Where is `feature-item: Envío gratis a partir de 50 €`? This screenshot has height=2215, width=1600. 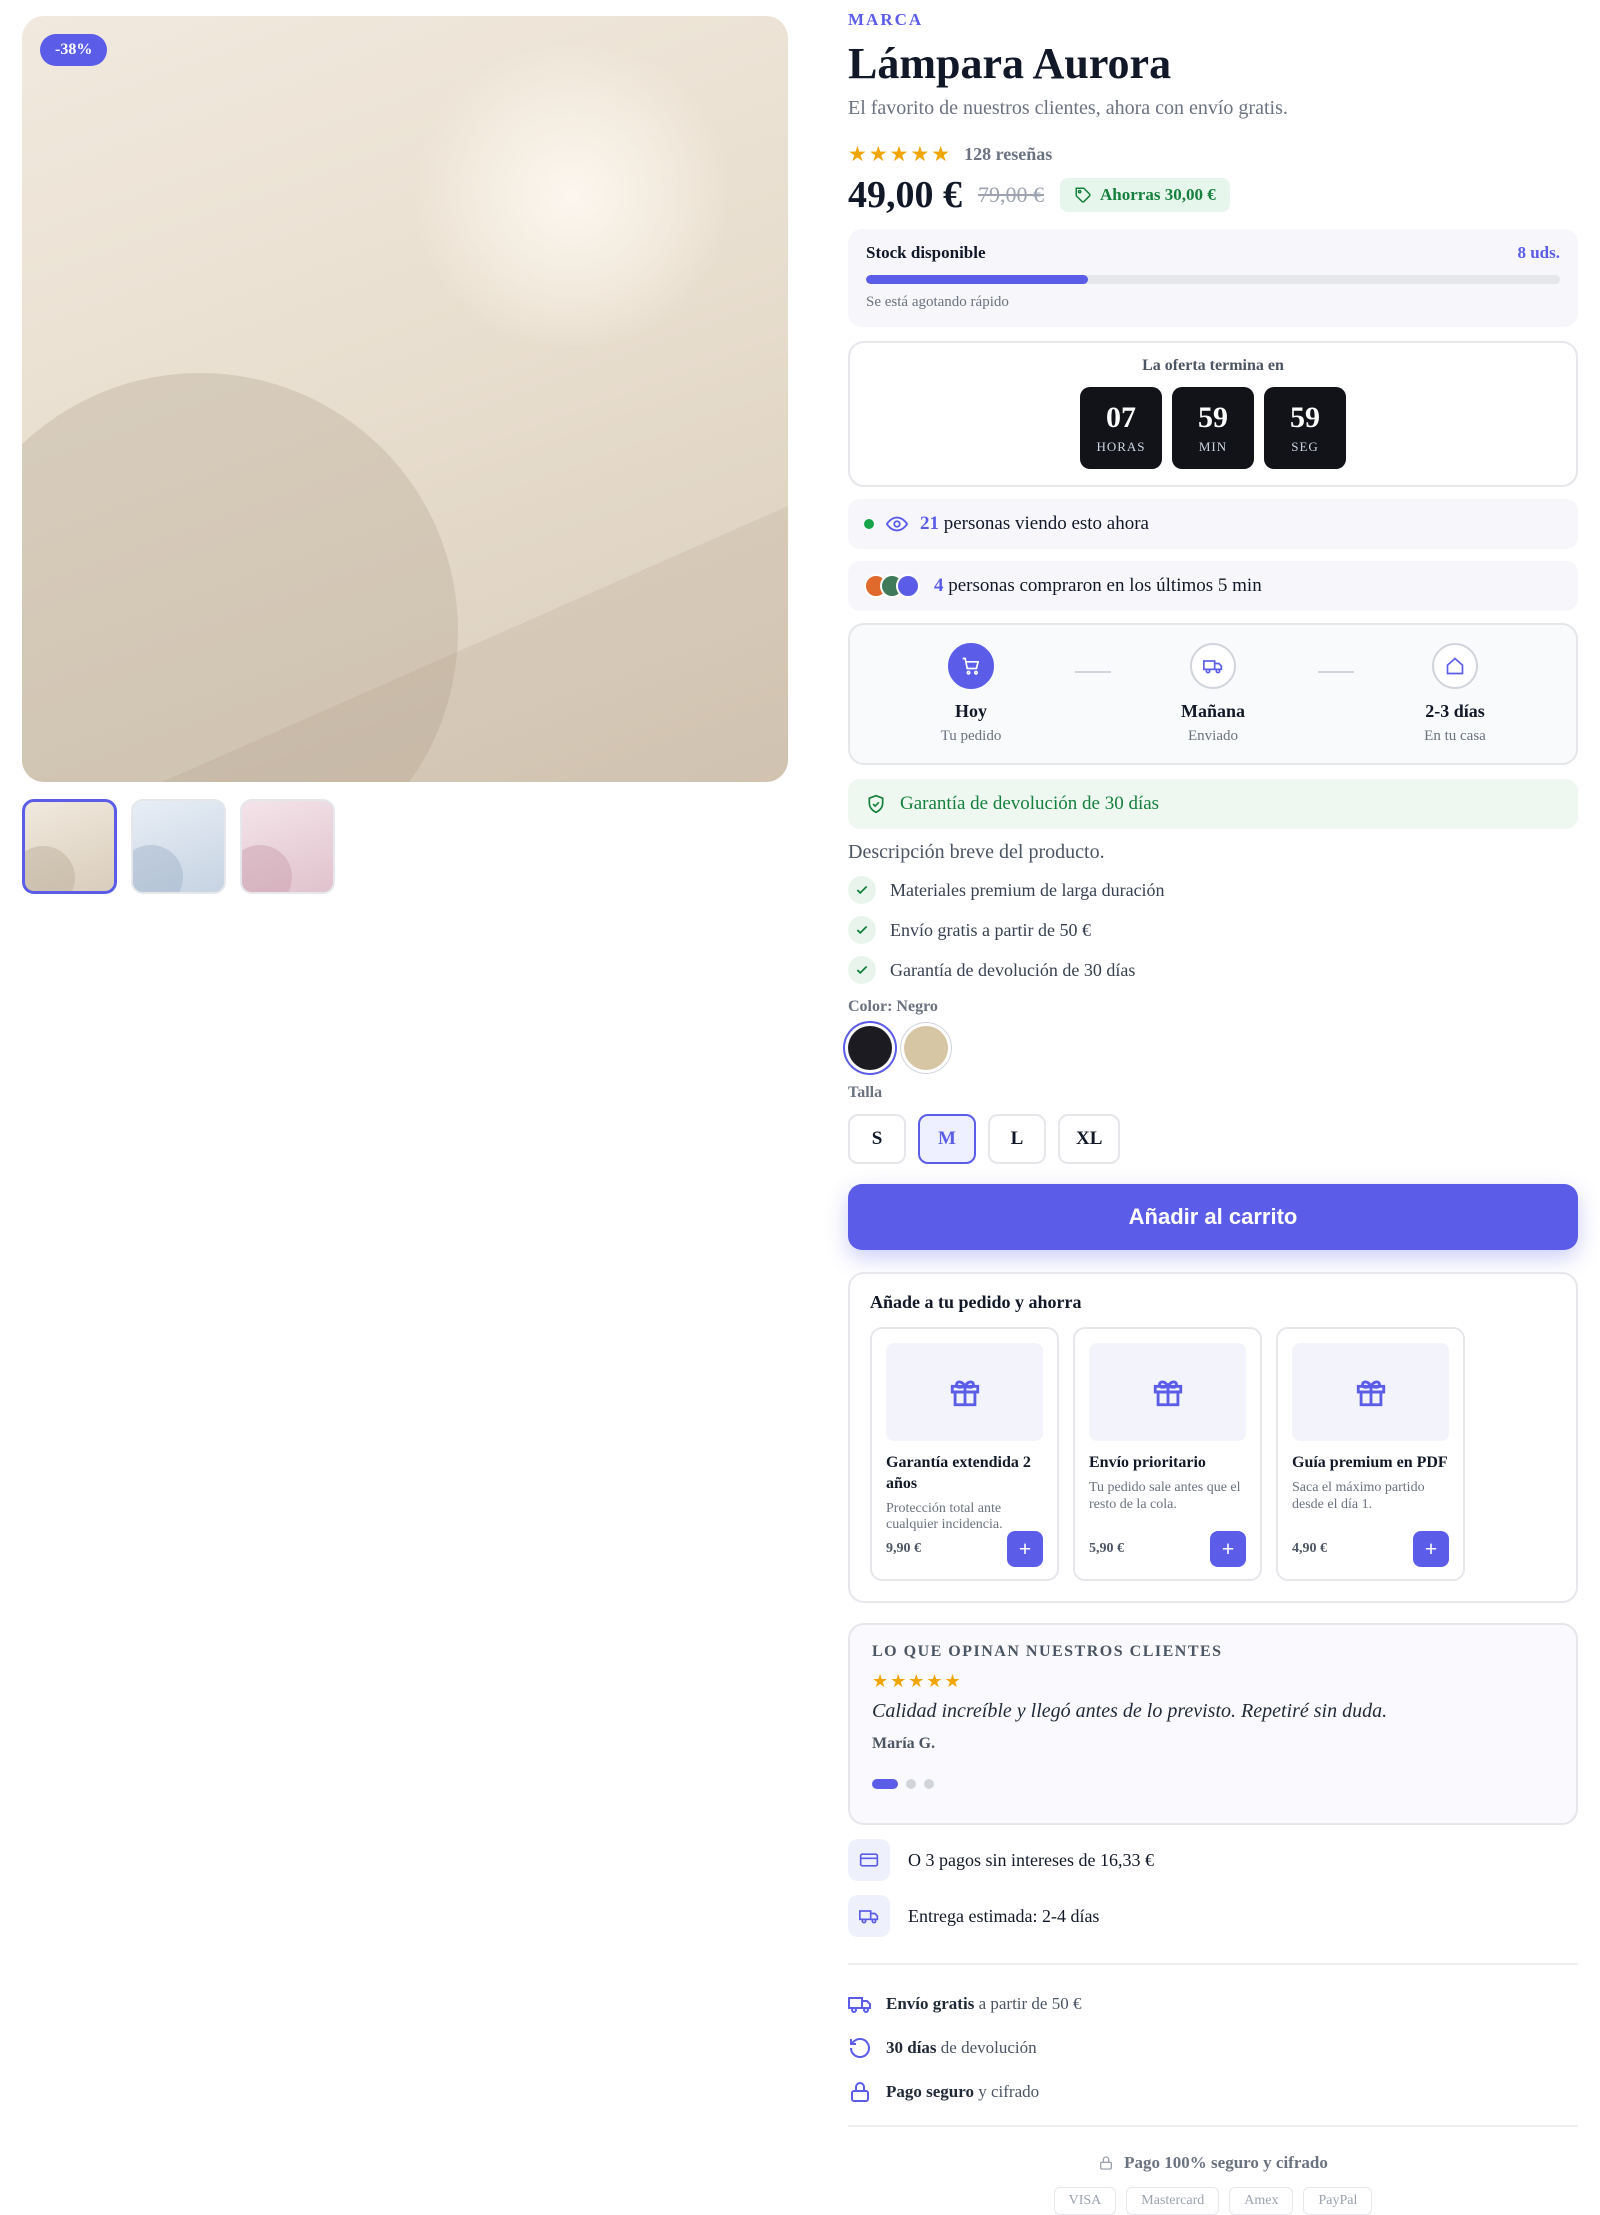
feature-item: Envío gratis a partir de 50 € is located at coordinates (1213, 930).